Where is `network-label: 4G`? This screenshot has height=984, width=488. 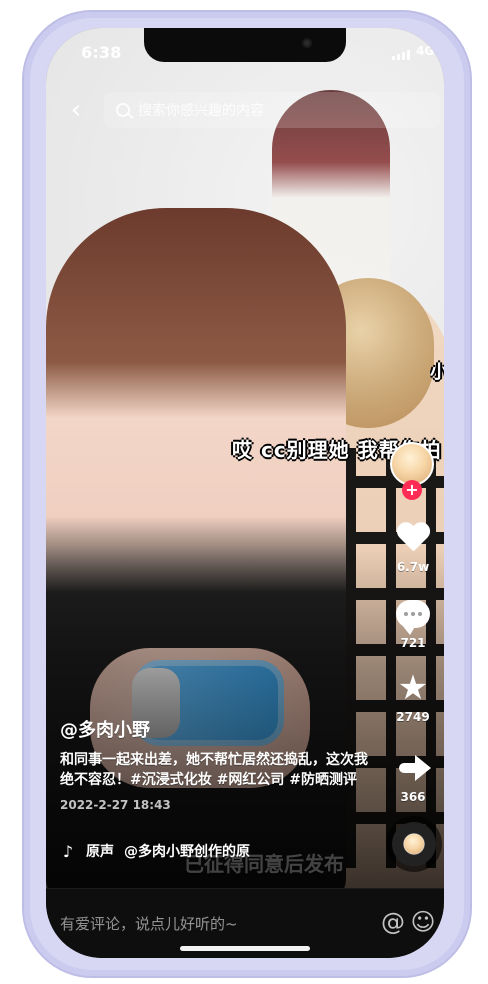 network-label: 4G is located at coordinates (425, 51).